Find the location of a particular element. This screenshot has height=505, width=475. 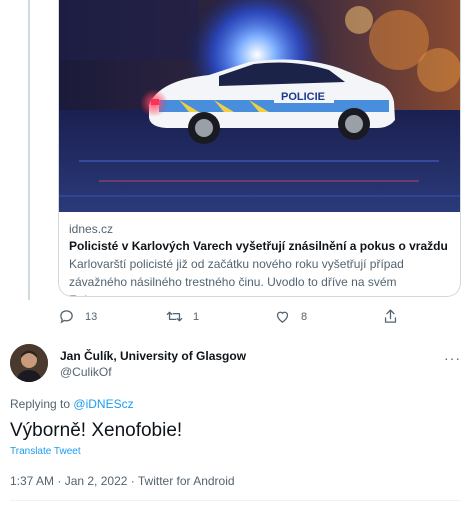

author-handle: @CulikOf is located at coordinates (86, 372).